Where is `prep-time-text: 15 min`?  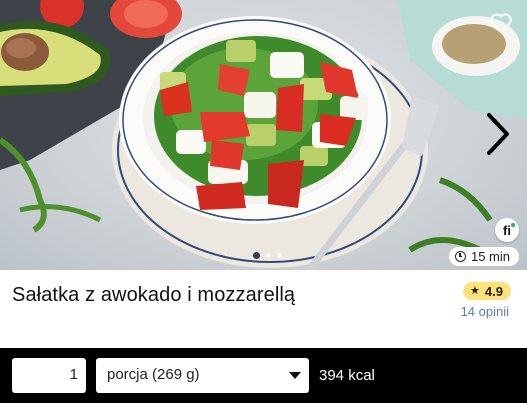 prep-time-text: 15 min is located at coordinates (490, 256).